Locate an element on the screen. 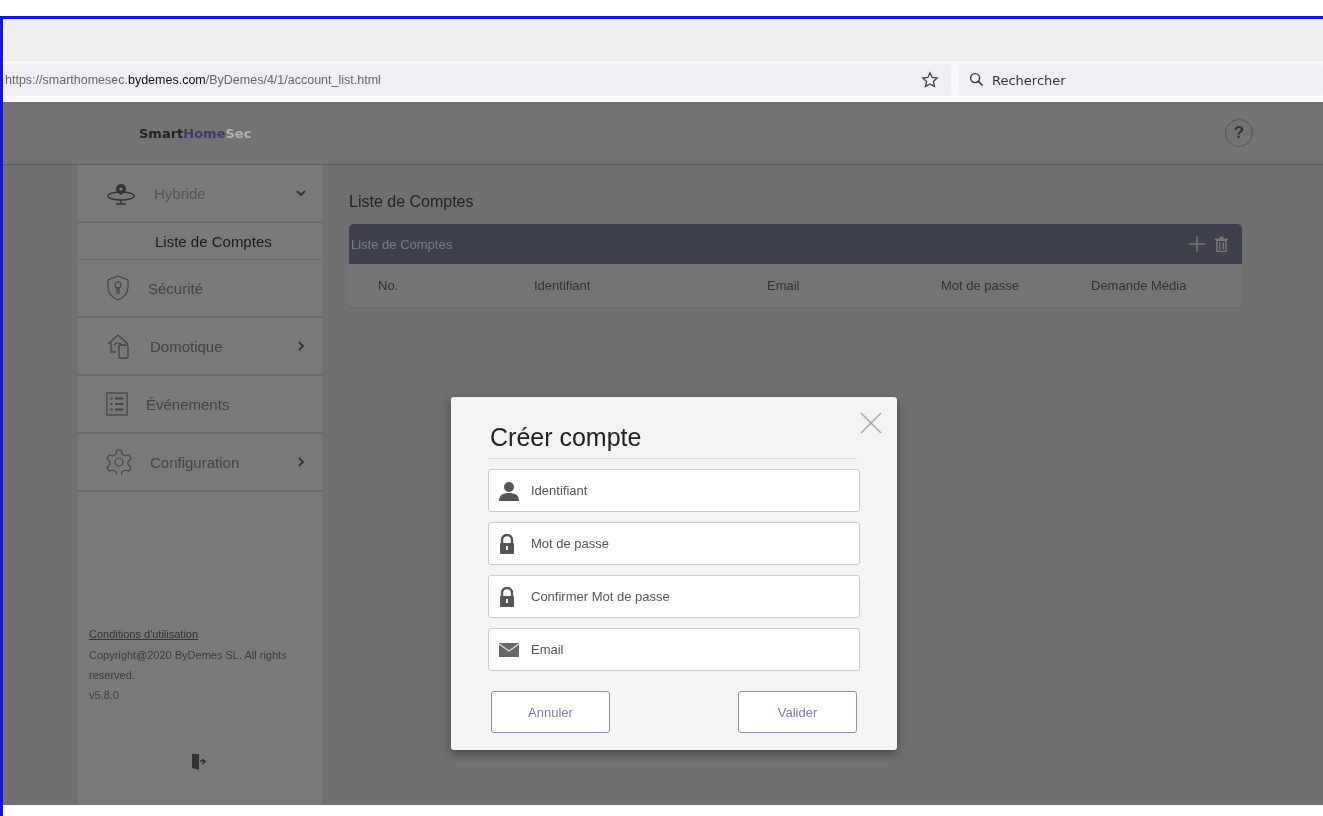 The image size is (1323, 816). router-icon is located at coordinates (121, 193).